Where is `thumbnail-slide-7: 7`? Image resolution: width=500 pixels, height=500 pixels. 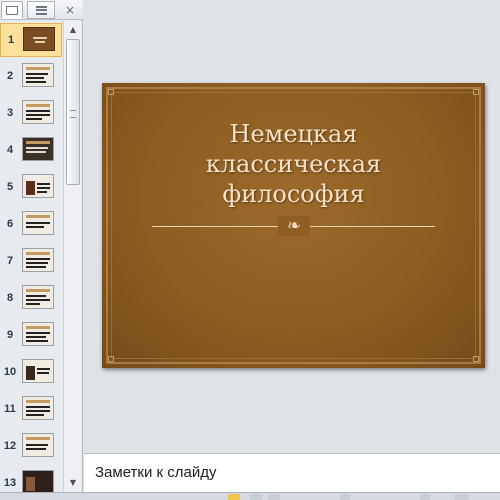 thumbnail-slide-7: 7 is located at coordinates (31, 262).